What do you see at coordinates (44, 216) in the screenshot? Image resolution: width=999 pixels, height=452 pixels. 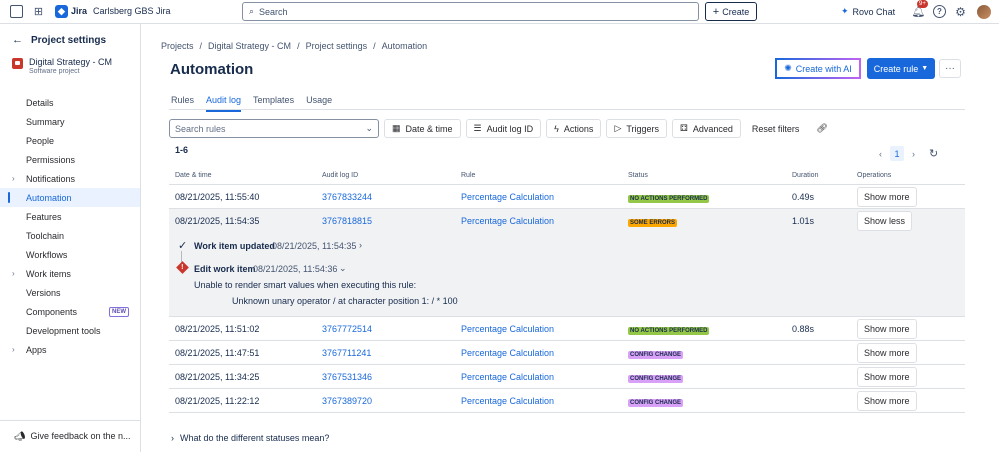 I see `sidebar-item-label: Features` at bounding box center [44, 216].